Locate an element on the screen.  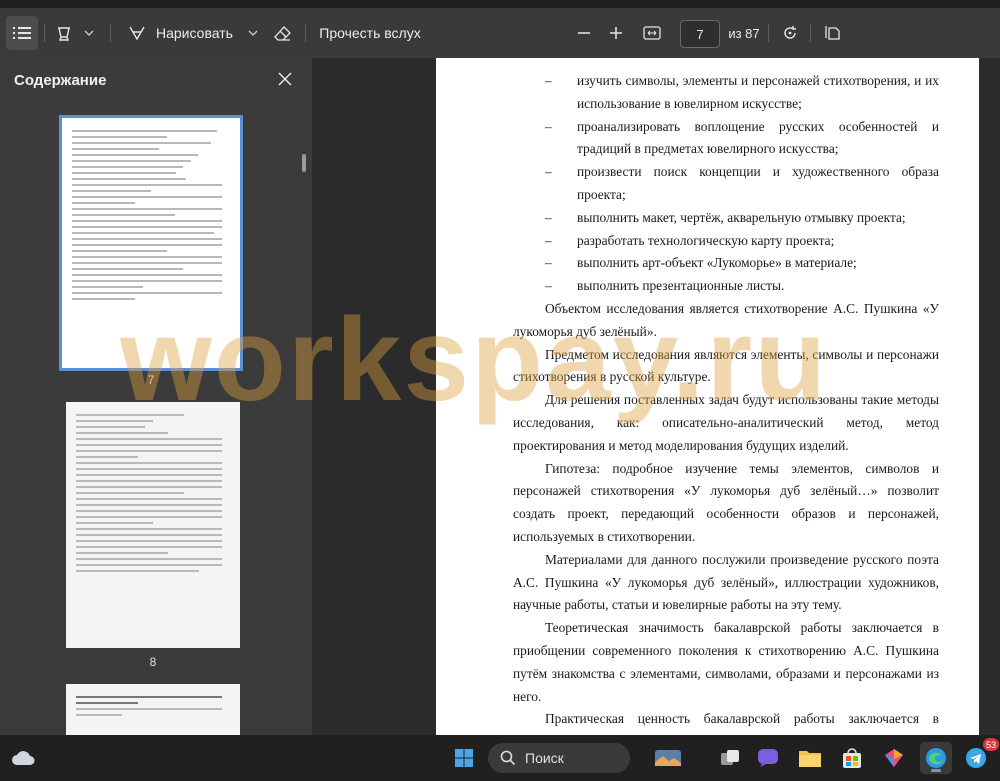
list-item: – выполнить презентационные листы. is located at coordinates (665, 286).